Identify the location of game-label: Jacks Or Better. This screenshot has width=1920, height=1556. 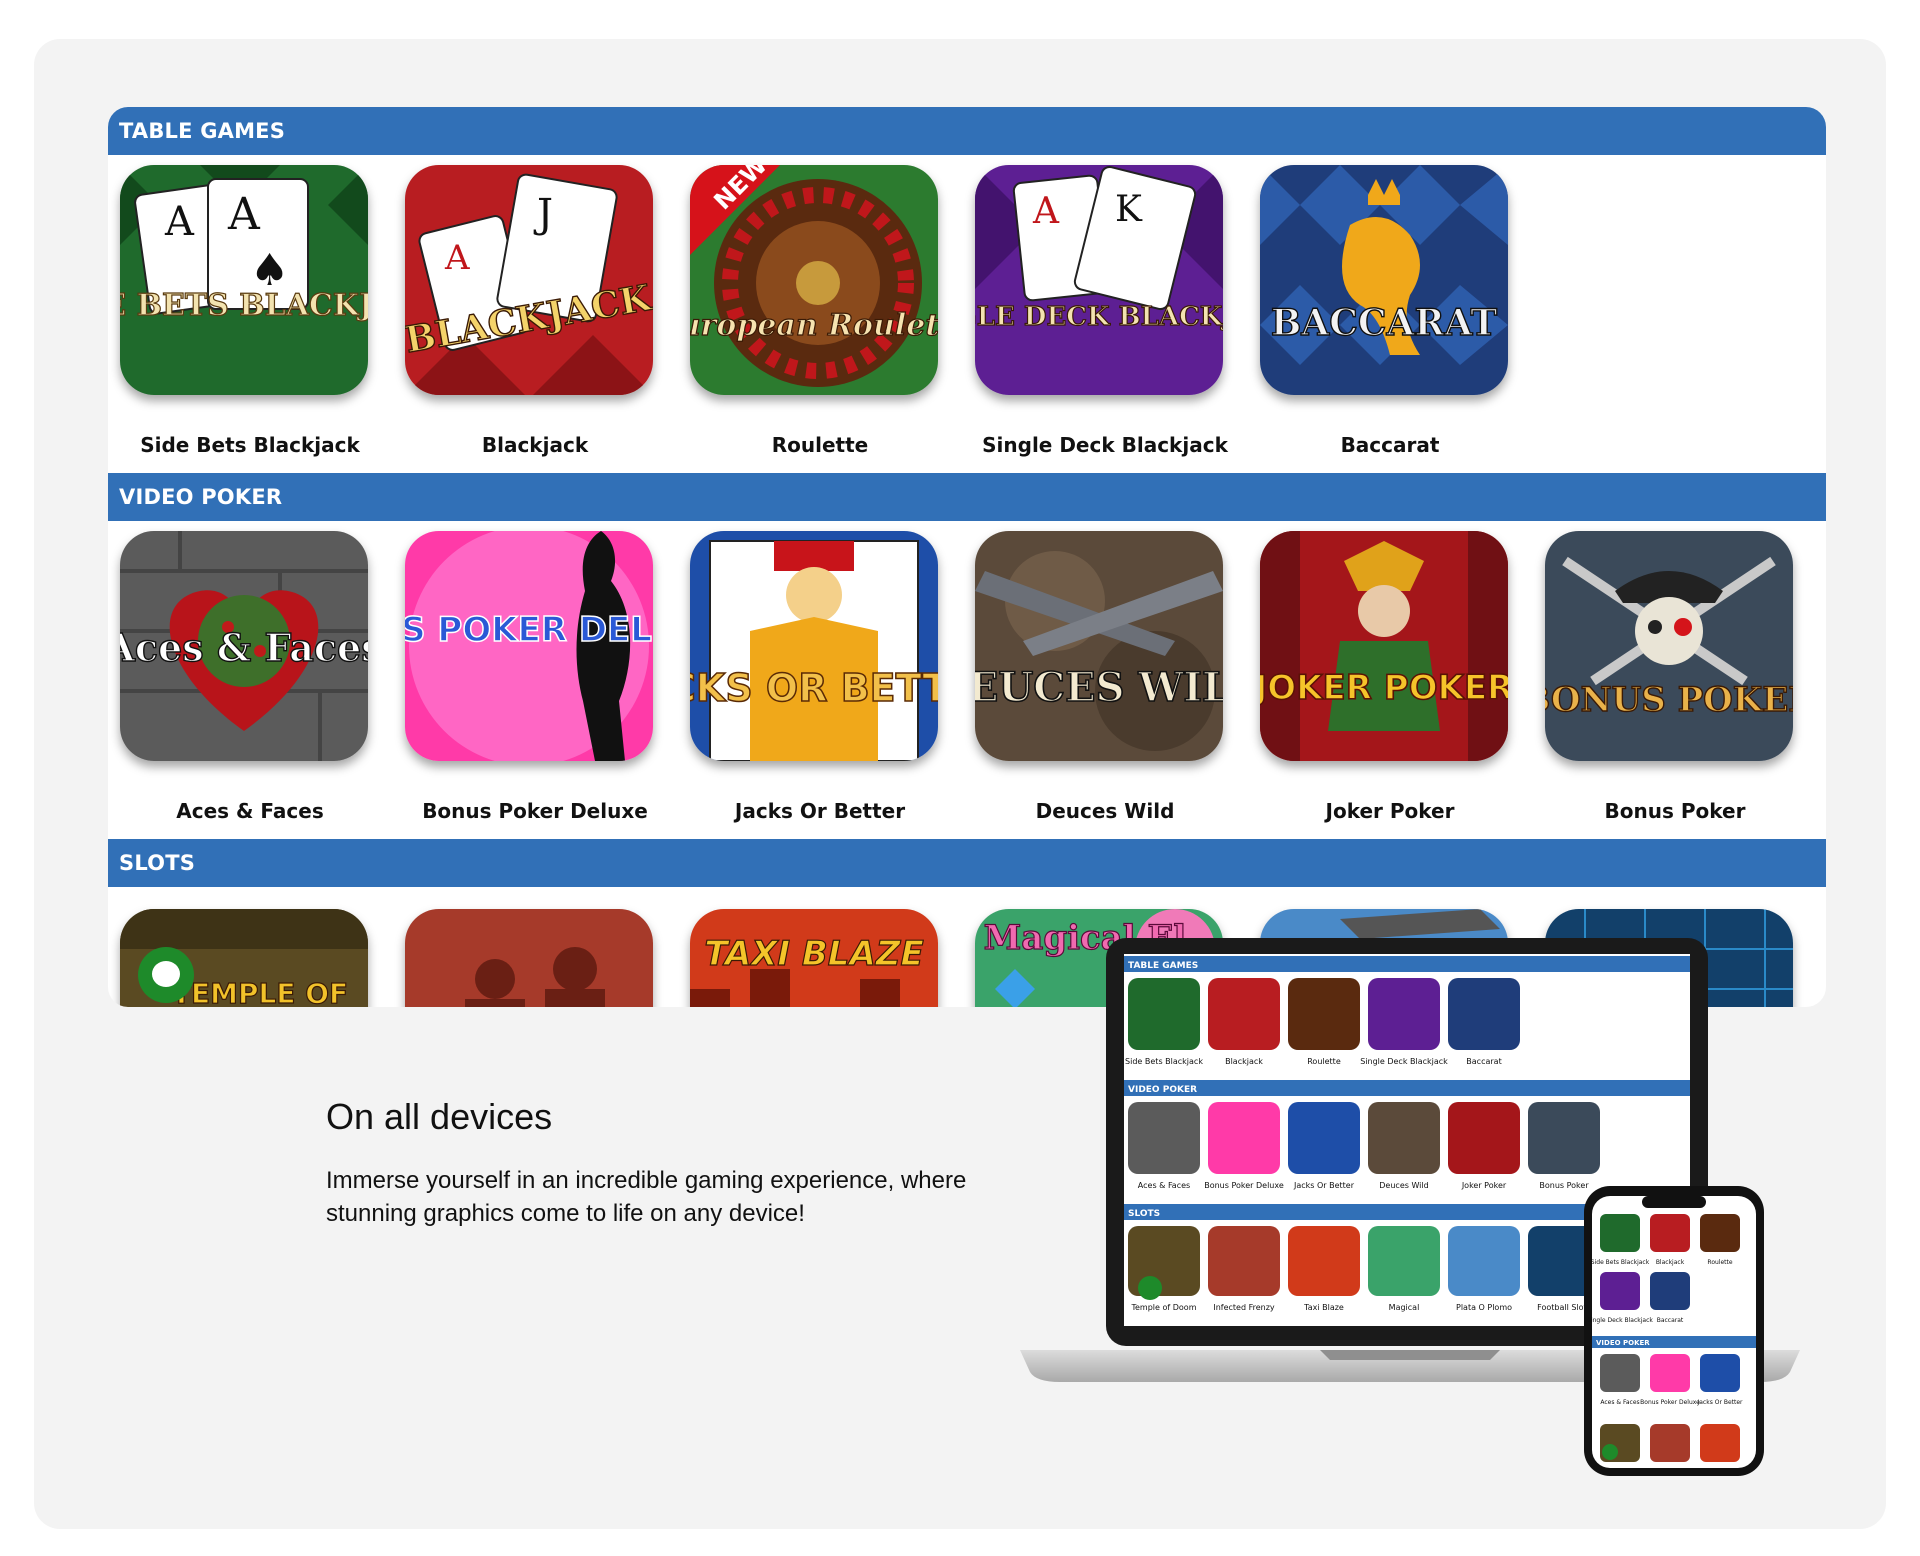
(820, 811).